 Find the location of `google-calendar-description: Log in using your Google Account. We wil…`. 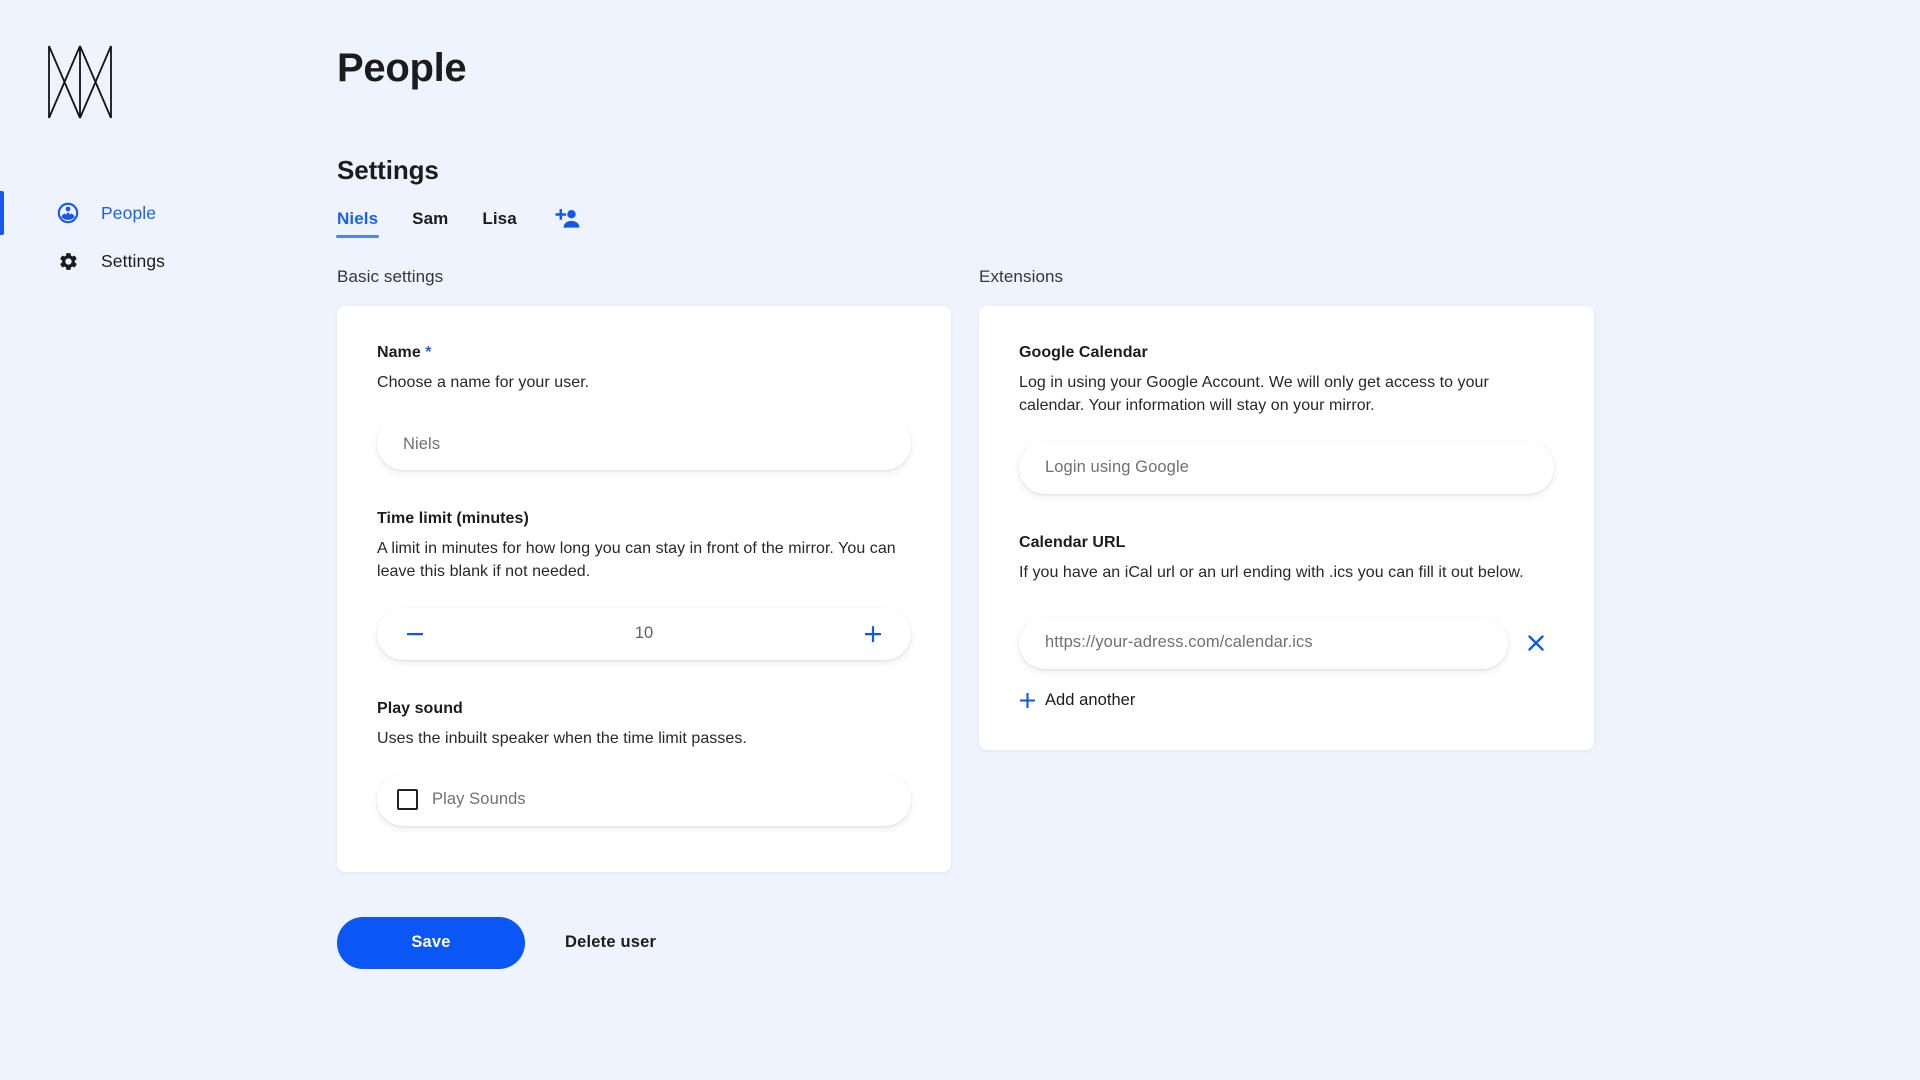

google-calendar-description: Log in using your Google Account. We wil… is located at coordinates (1254, 394).